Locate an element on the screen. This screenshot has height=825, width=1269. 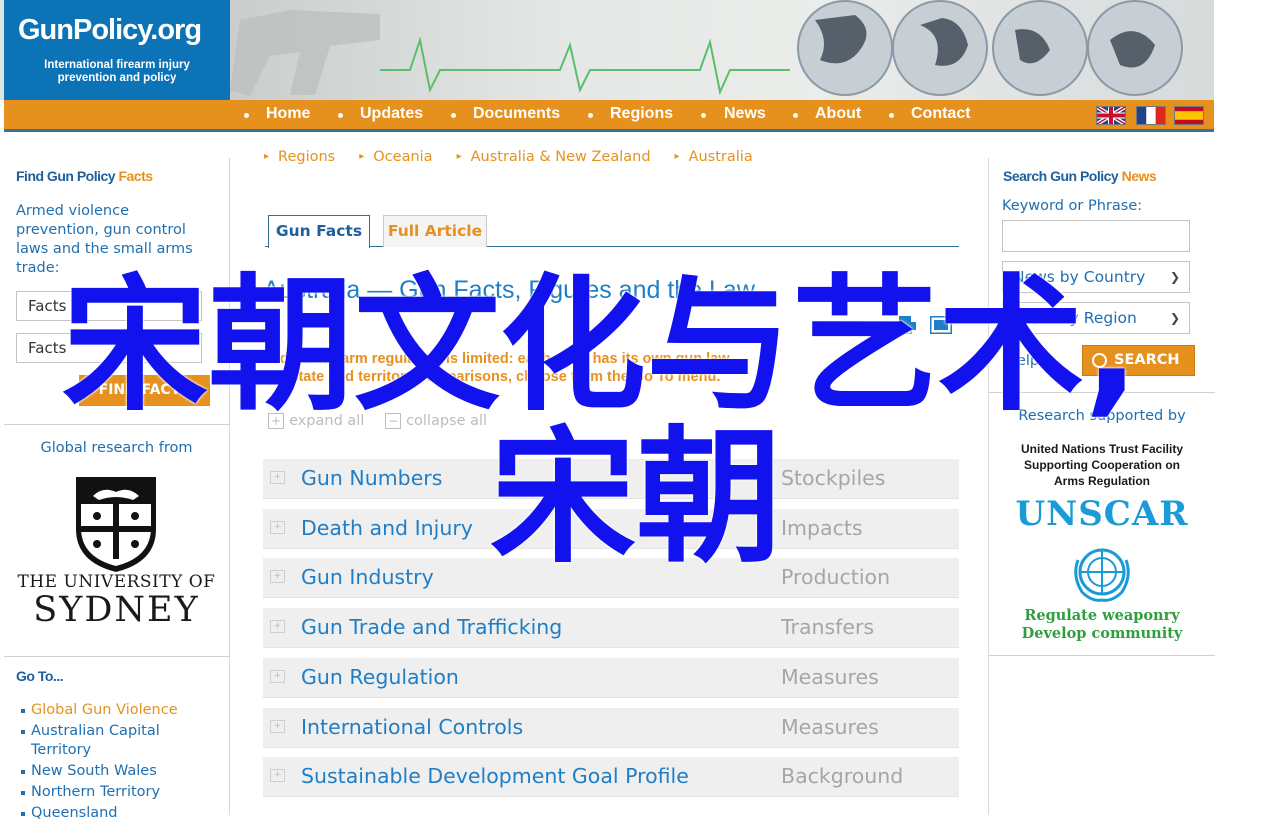
nav-home: Home is located at coordinates (288, 114).